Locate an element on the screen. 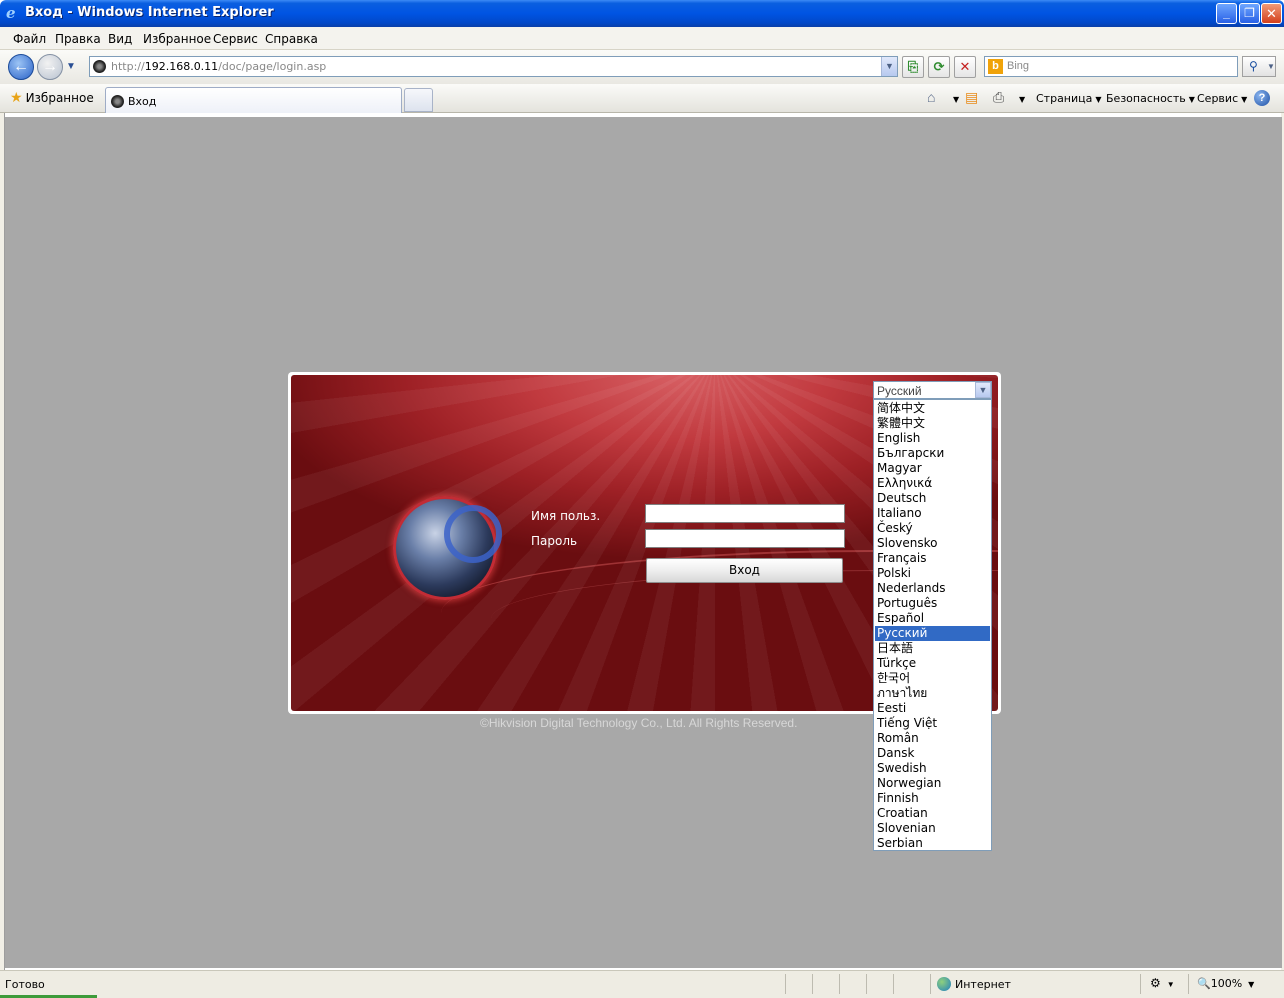 This screenshot has height=998, width=1284. language-option: Eesti is located at coordinates (932, 708).